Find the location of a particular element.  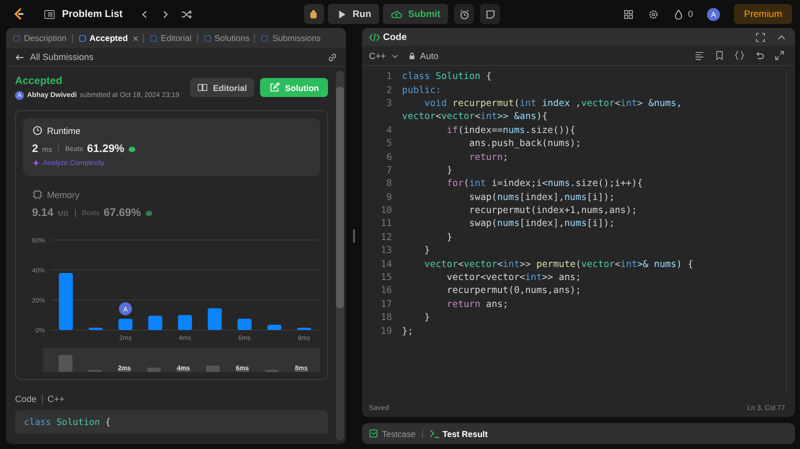

link-icon is located at coordinates (332, 57).